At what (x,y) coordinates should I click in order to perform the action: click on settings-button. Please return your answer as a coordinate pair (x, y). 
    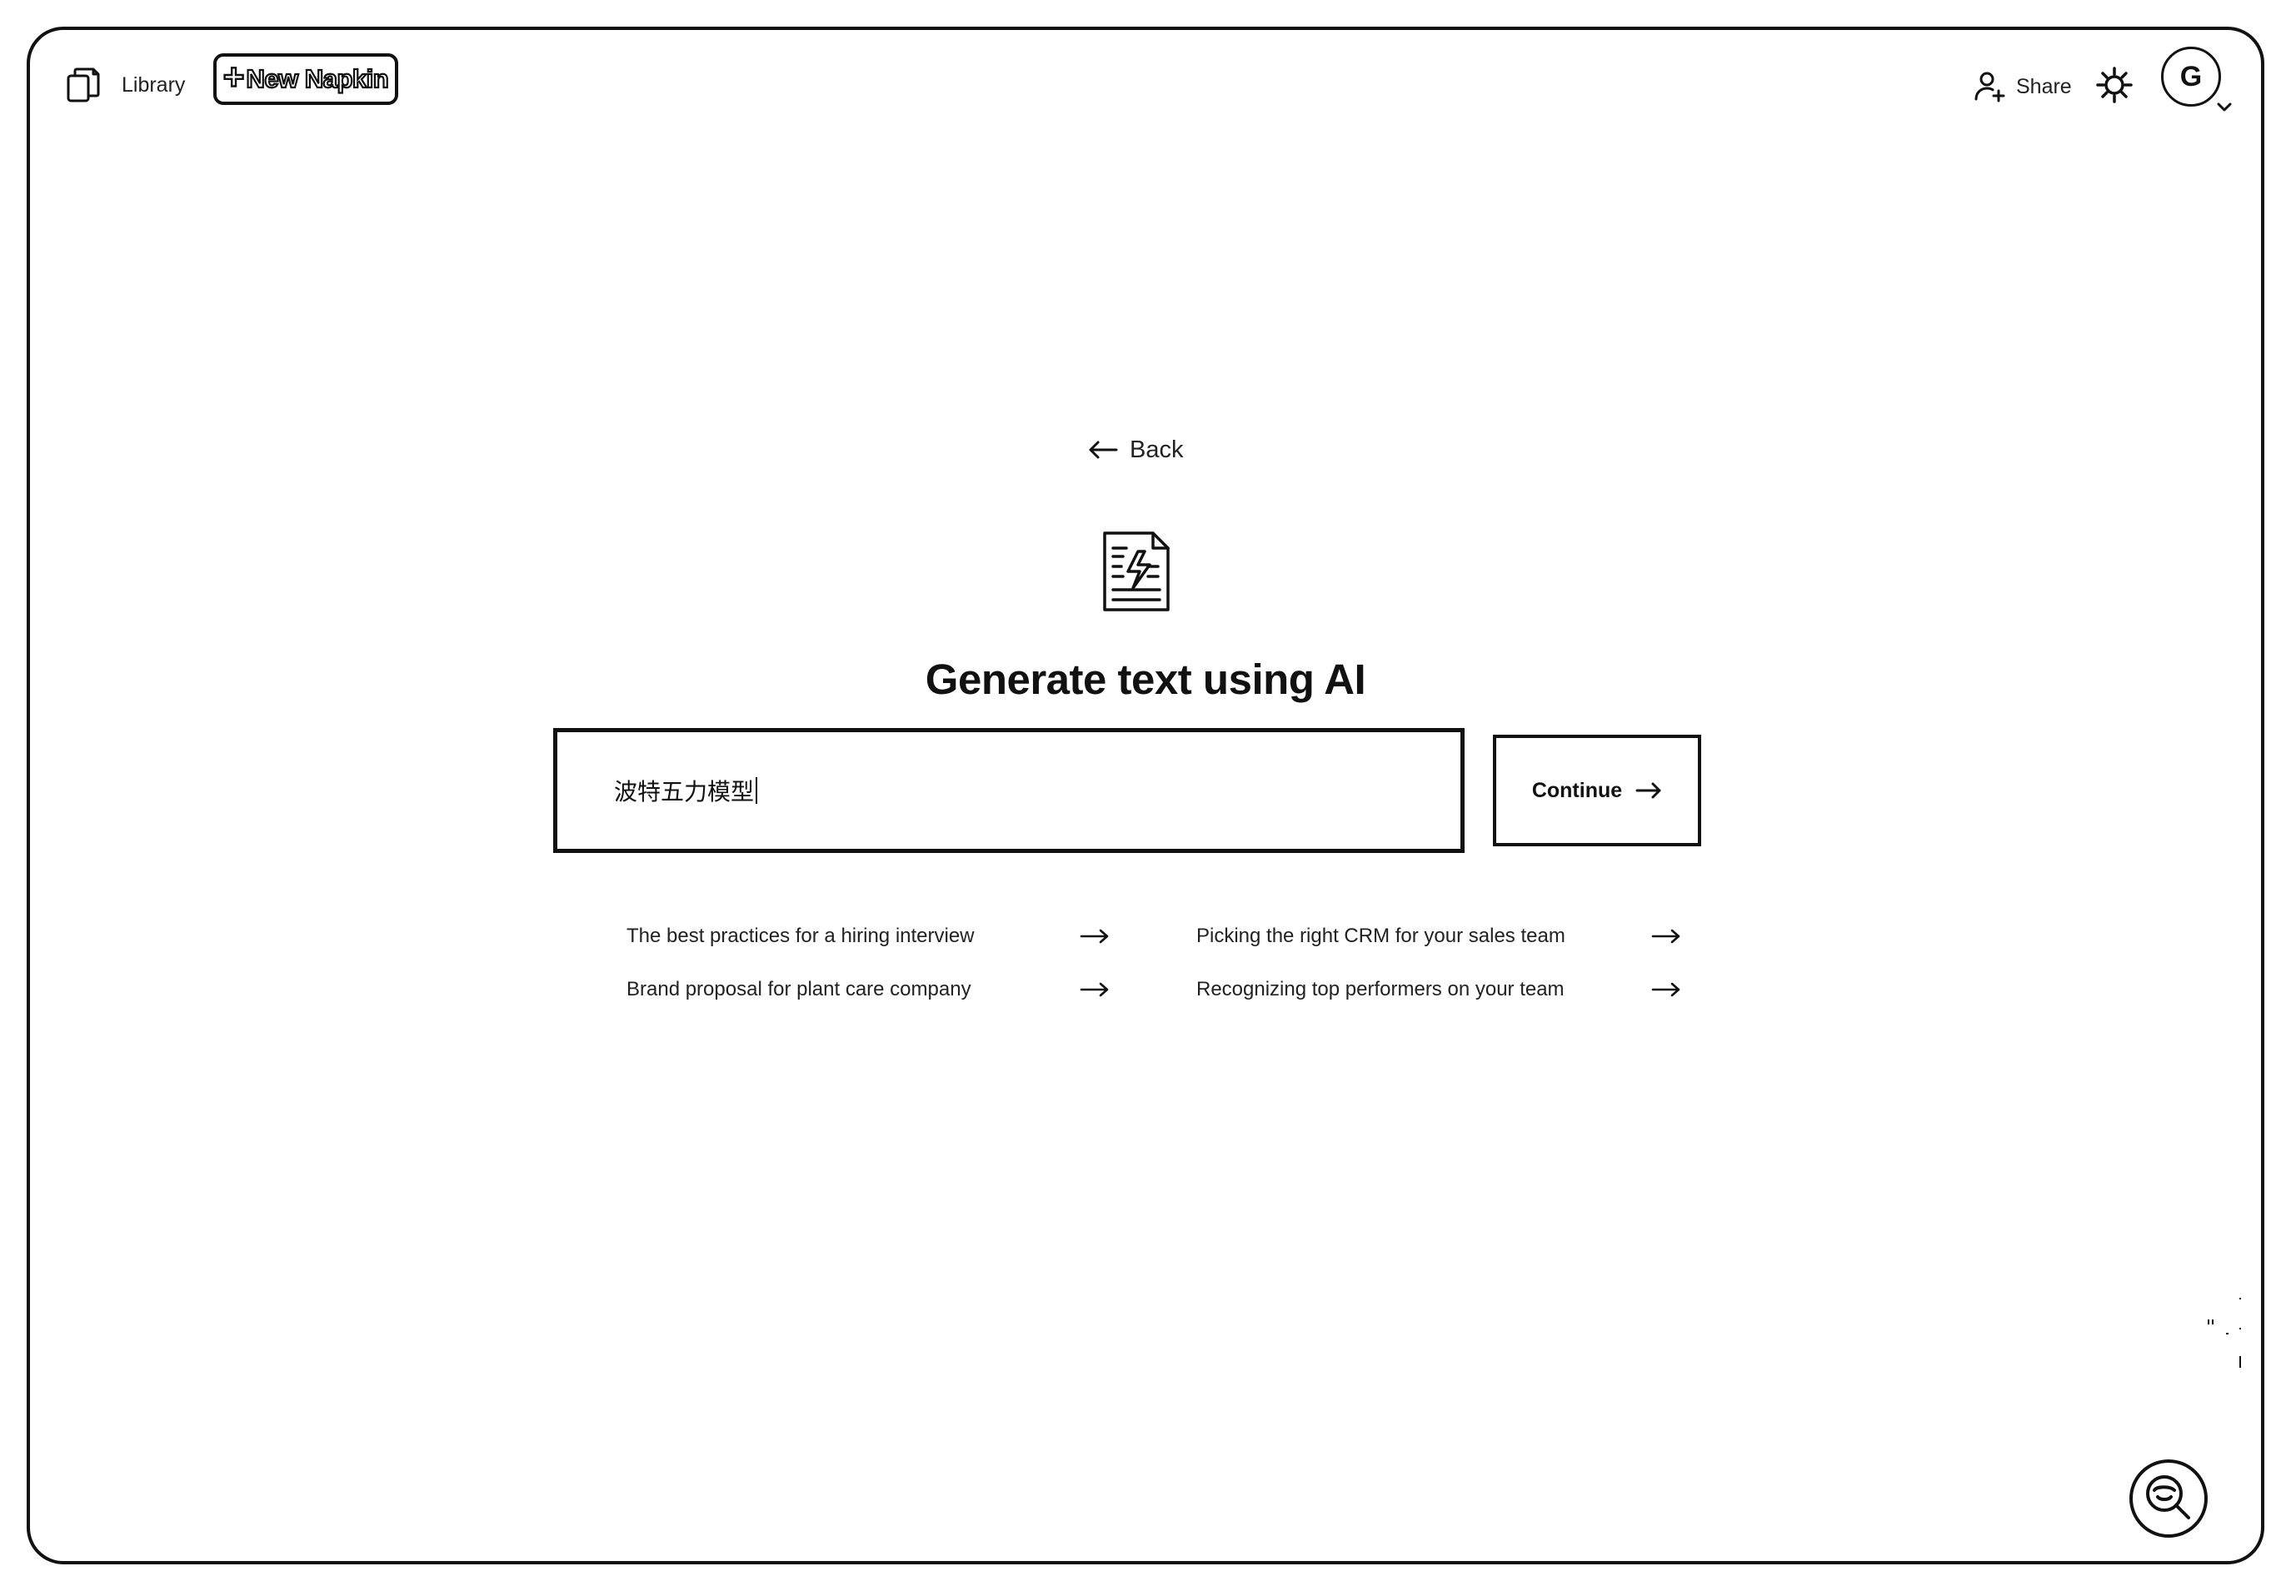
    Looking at the image, I should click on (2114, 85).